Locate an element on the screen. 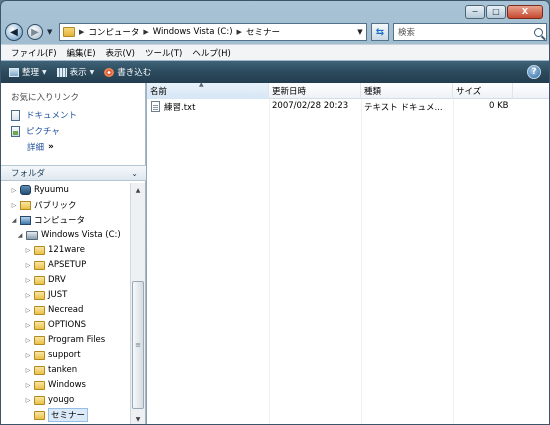  favorite-links-title: お気に入りリンク is located at coordinates (45, 98).